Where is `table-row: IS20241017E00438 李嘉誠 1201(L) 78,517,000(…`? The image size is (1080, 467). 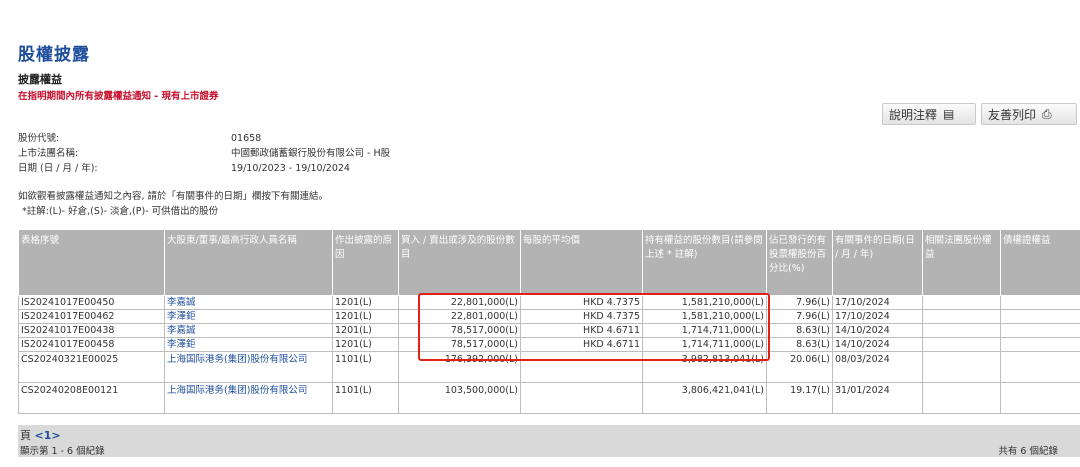 table-row: IS20241017E00438 李嘉誠 1201(L) 78,517,000(… is located at coordinates (549, 330).